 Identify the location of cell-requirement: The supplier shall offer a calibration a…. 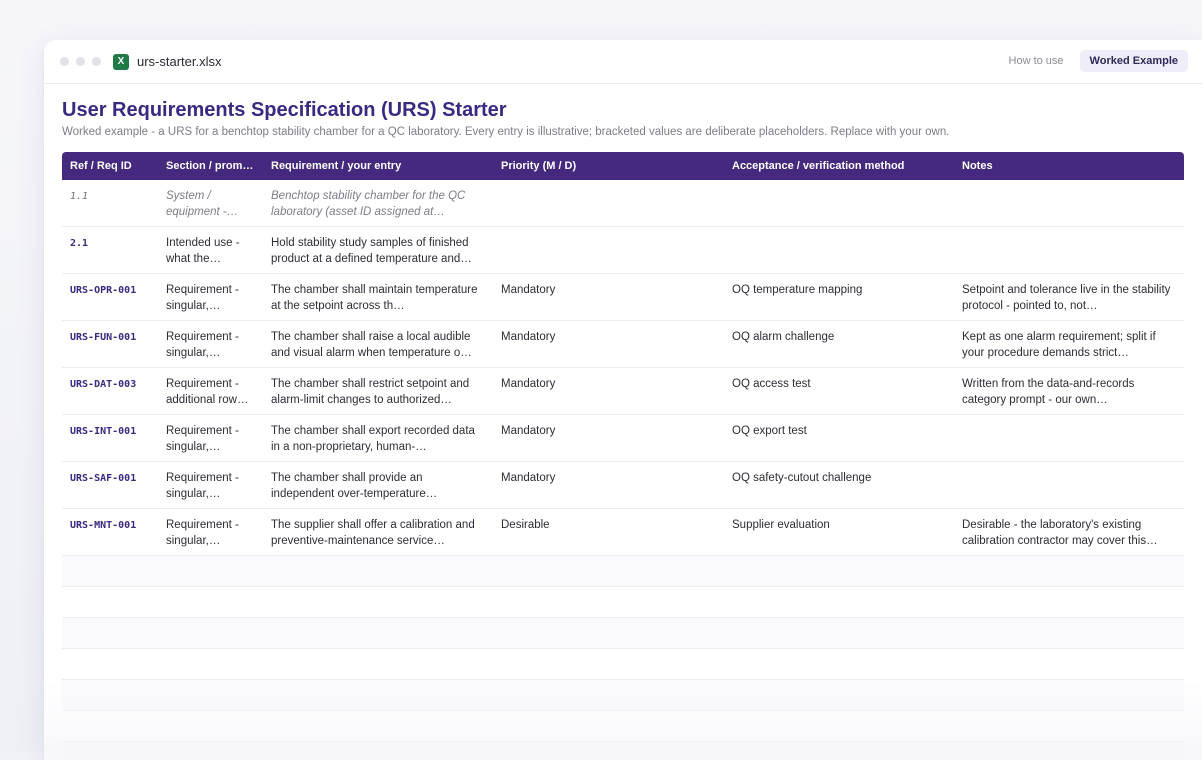
(378, 532).